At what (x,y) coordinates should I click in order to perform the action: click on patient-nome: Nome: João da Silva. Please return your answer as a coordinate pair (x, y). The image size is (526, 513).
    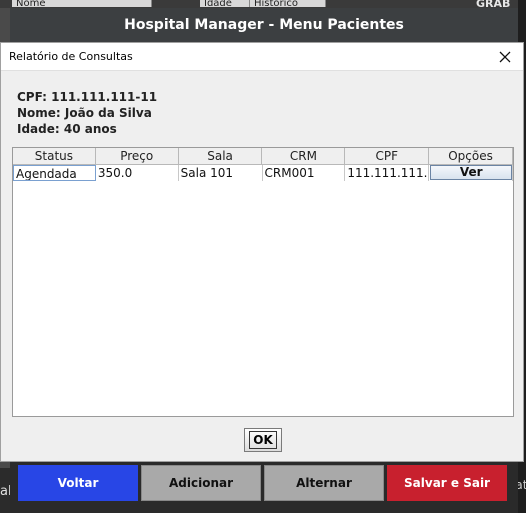
    Looking at the image, I should click on (84, 113).